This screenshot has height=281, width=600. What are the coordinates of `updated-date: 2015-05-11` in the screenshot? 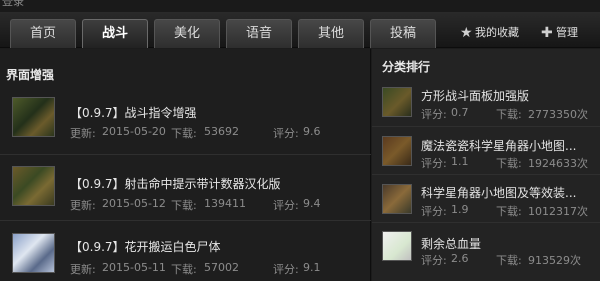 It's located at (134, 267).